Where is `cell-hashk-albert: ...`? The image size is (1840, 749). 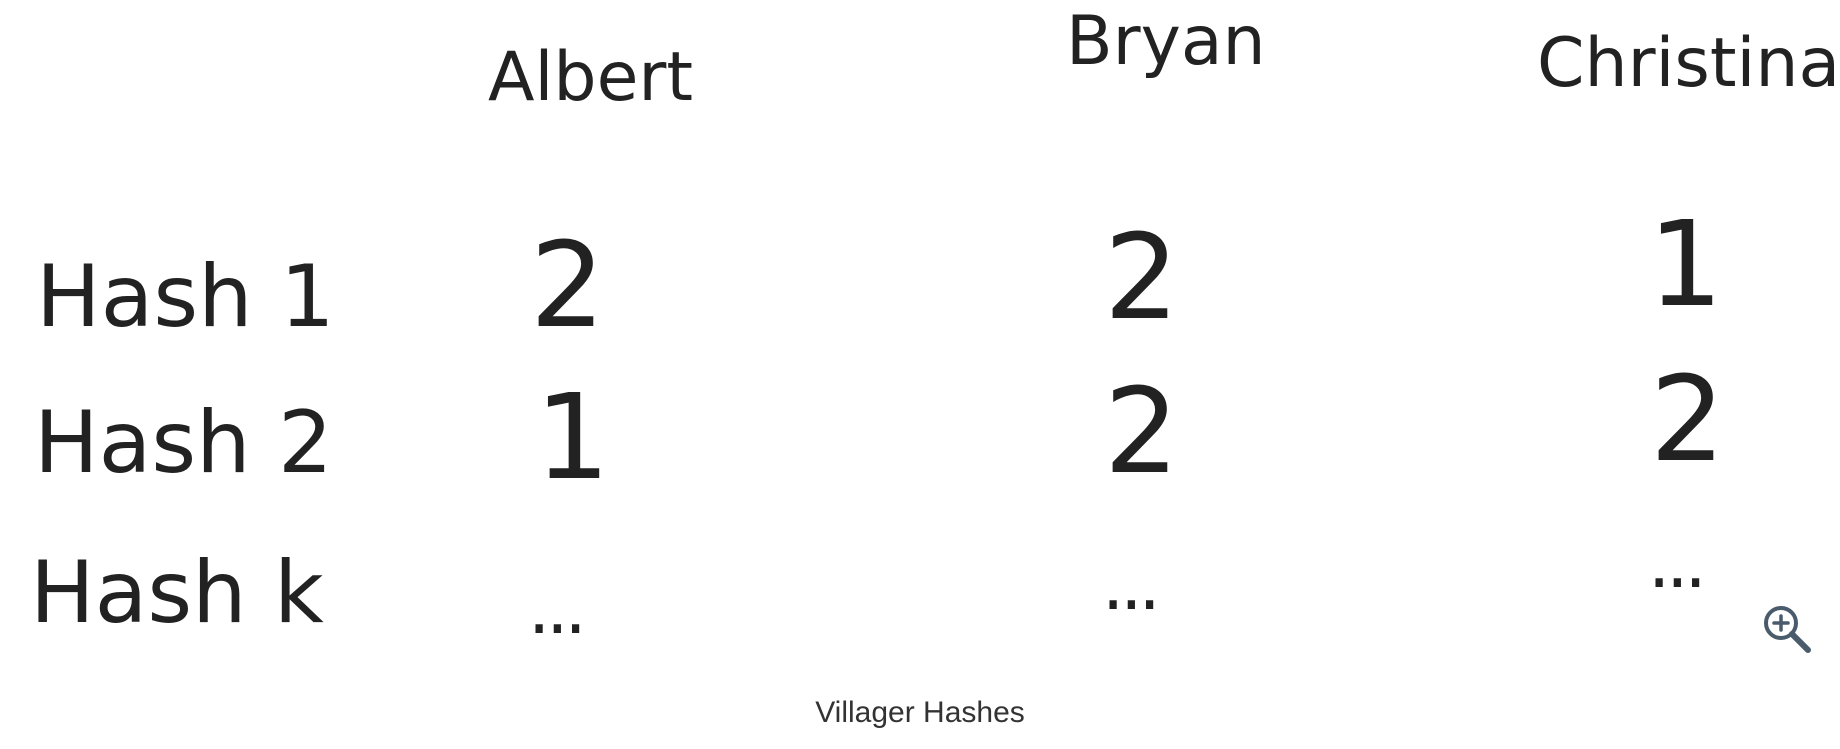
cell-hashk-albert: ... is located at coordinates (557, 609).